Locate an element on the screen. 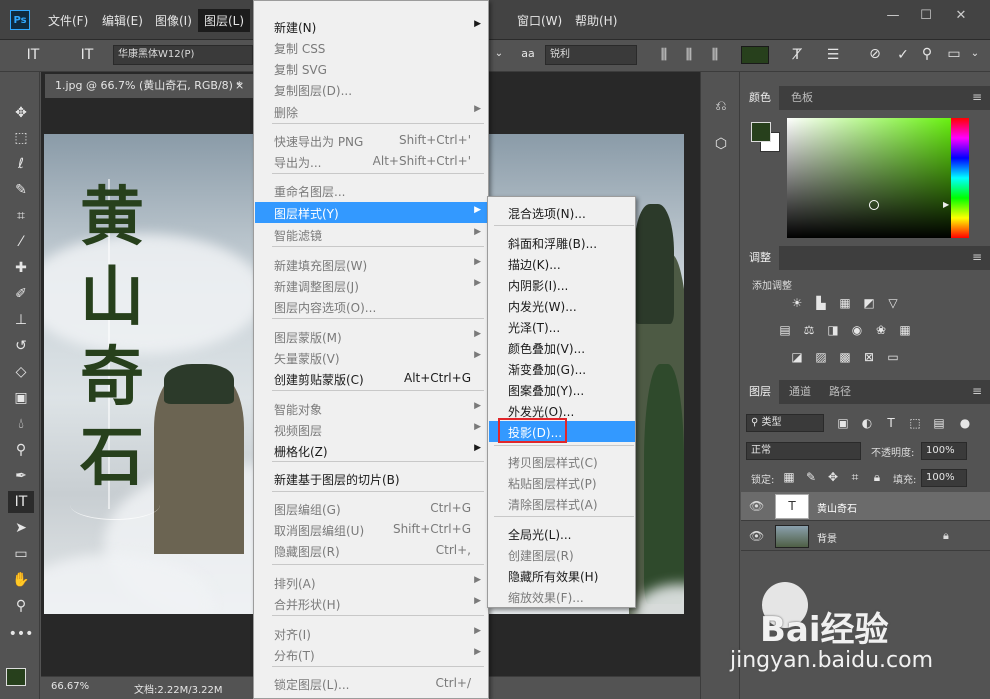  lock-pixels-icon: ✎ is located at coordinates (811, 477).